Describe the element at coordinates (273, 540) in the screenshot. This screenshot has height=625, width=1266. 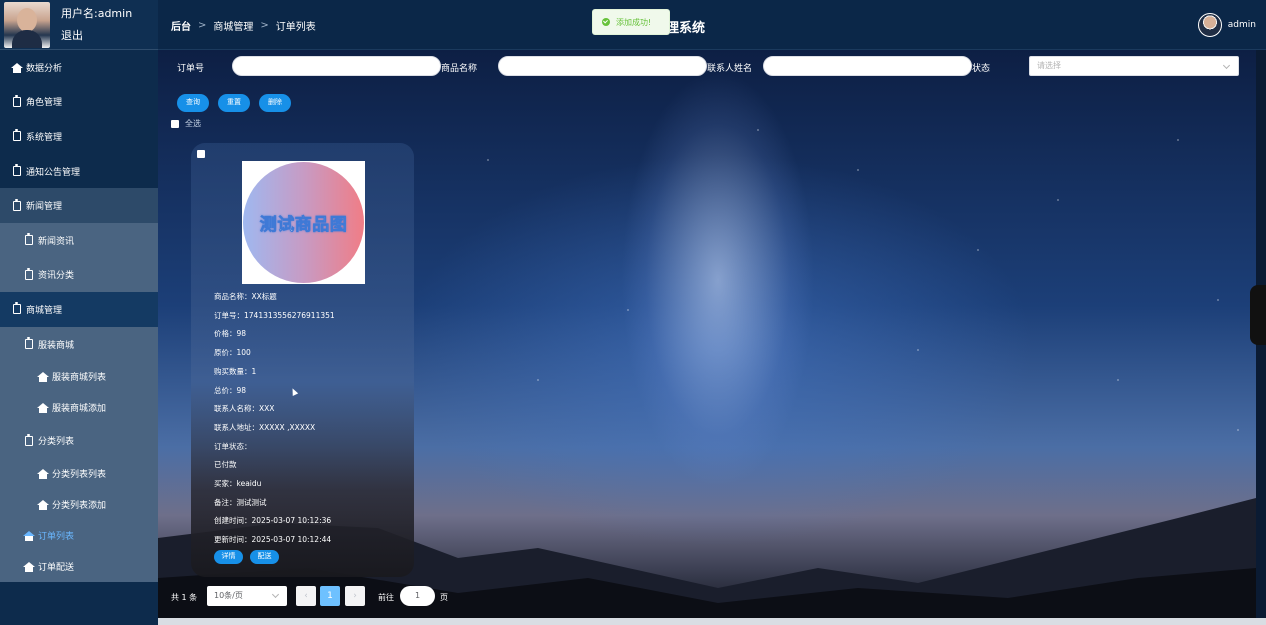
I see `updated-time: 更新时间：2025-03-07 10:12:44` at that location.